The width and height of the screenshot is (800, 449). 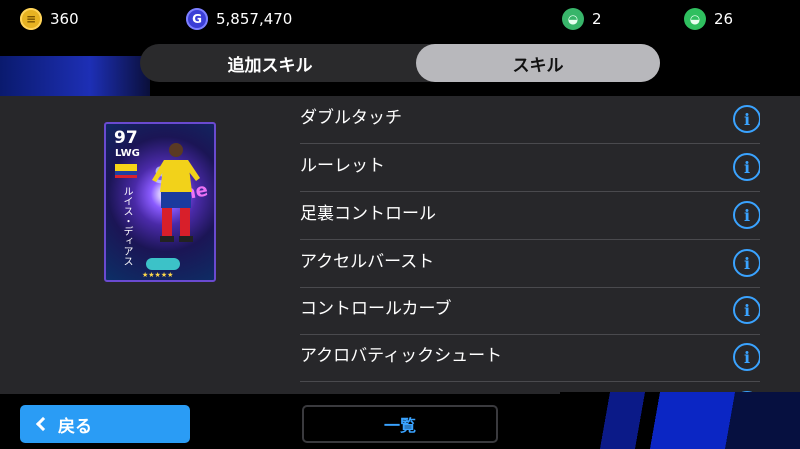 I want to click on skill-name: ダブルタッチ, so click(x=351, y=118).